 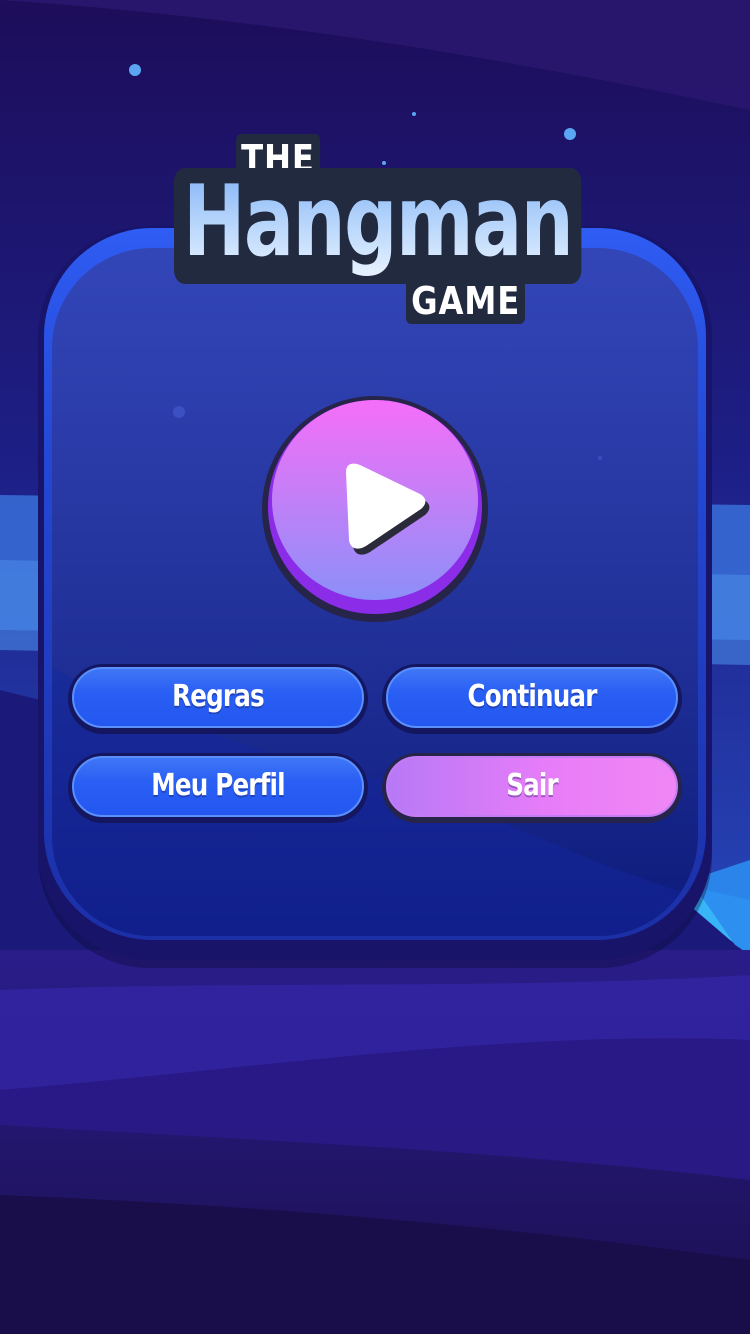 I want to click on game-logo: THE Hangman GAME, so click(x=380, y=233).